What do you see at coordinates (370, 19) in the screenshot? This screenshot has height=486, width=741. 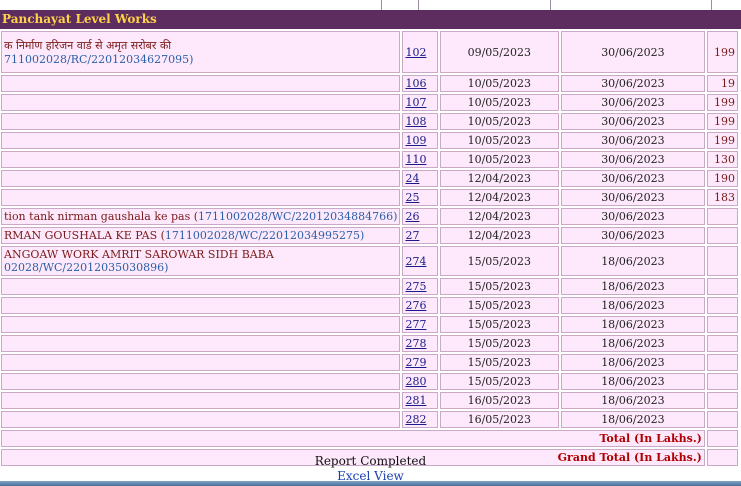 I see `section-header: Panchayat Level Works` at bounding box center [370, 19].